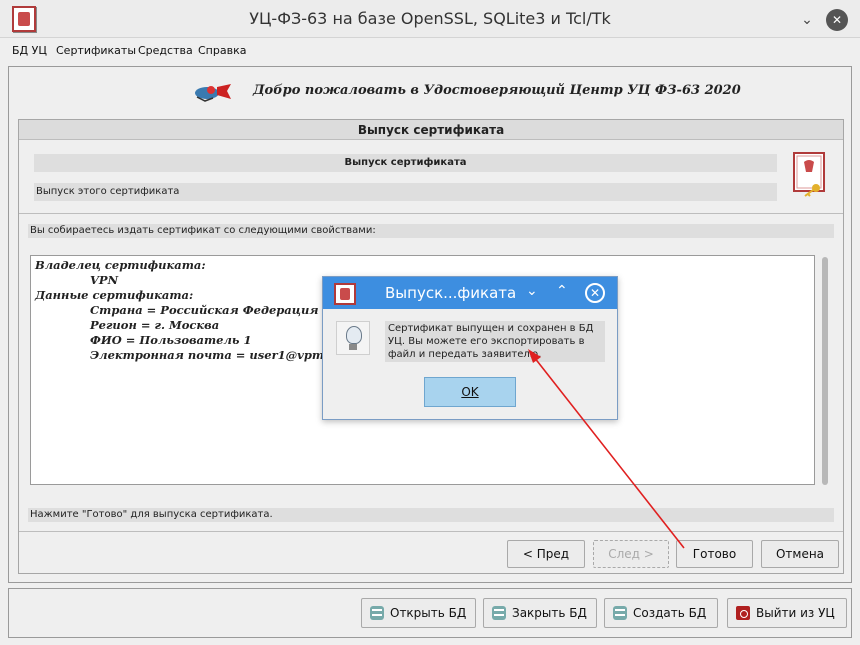 This screenshot has height=645, width=860. What do you see at coordinates (222, 50) in the screenshot?
I see `menu-help: Справка` at bounding box center [222, 50].